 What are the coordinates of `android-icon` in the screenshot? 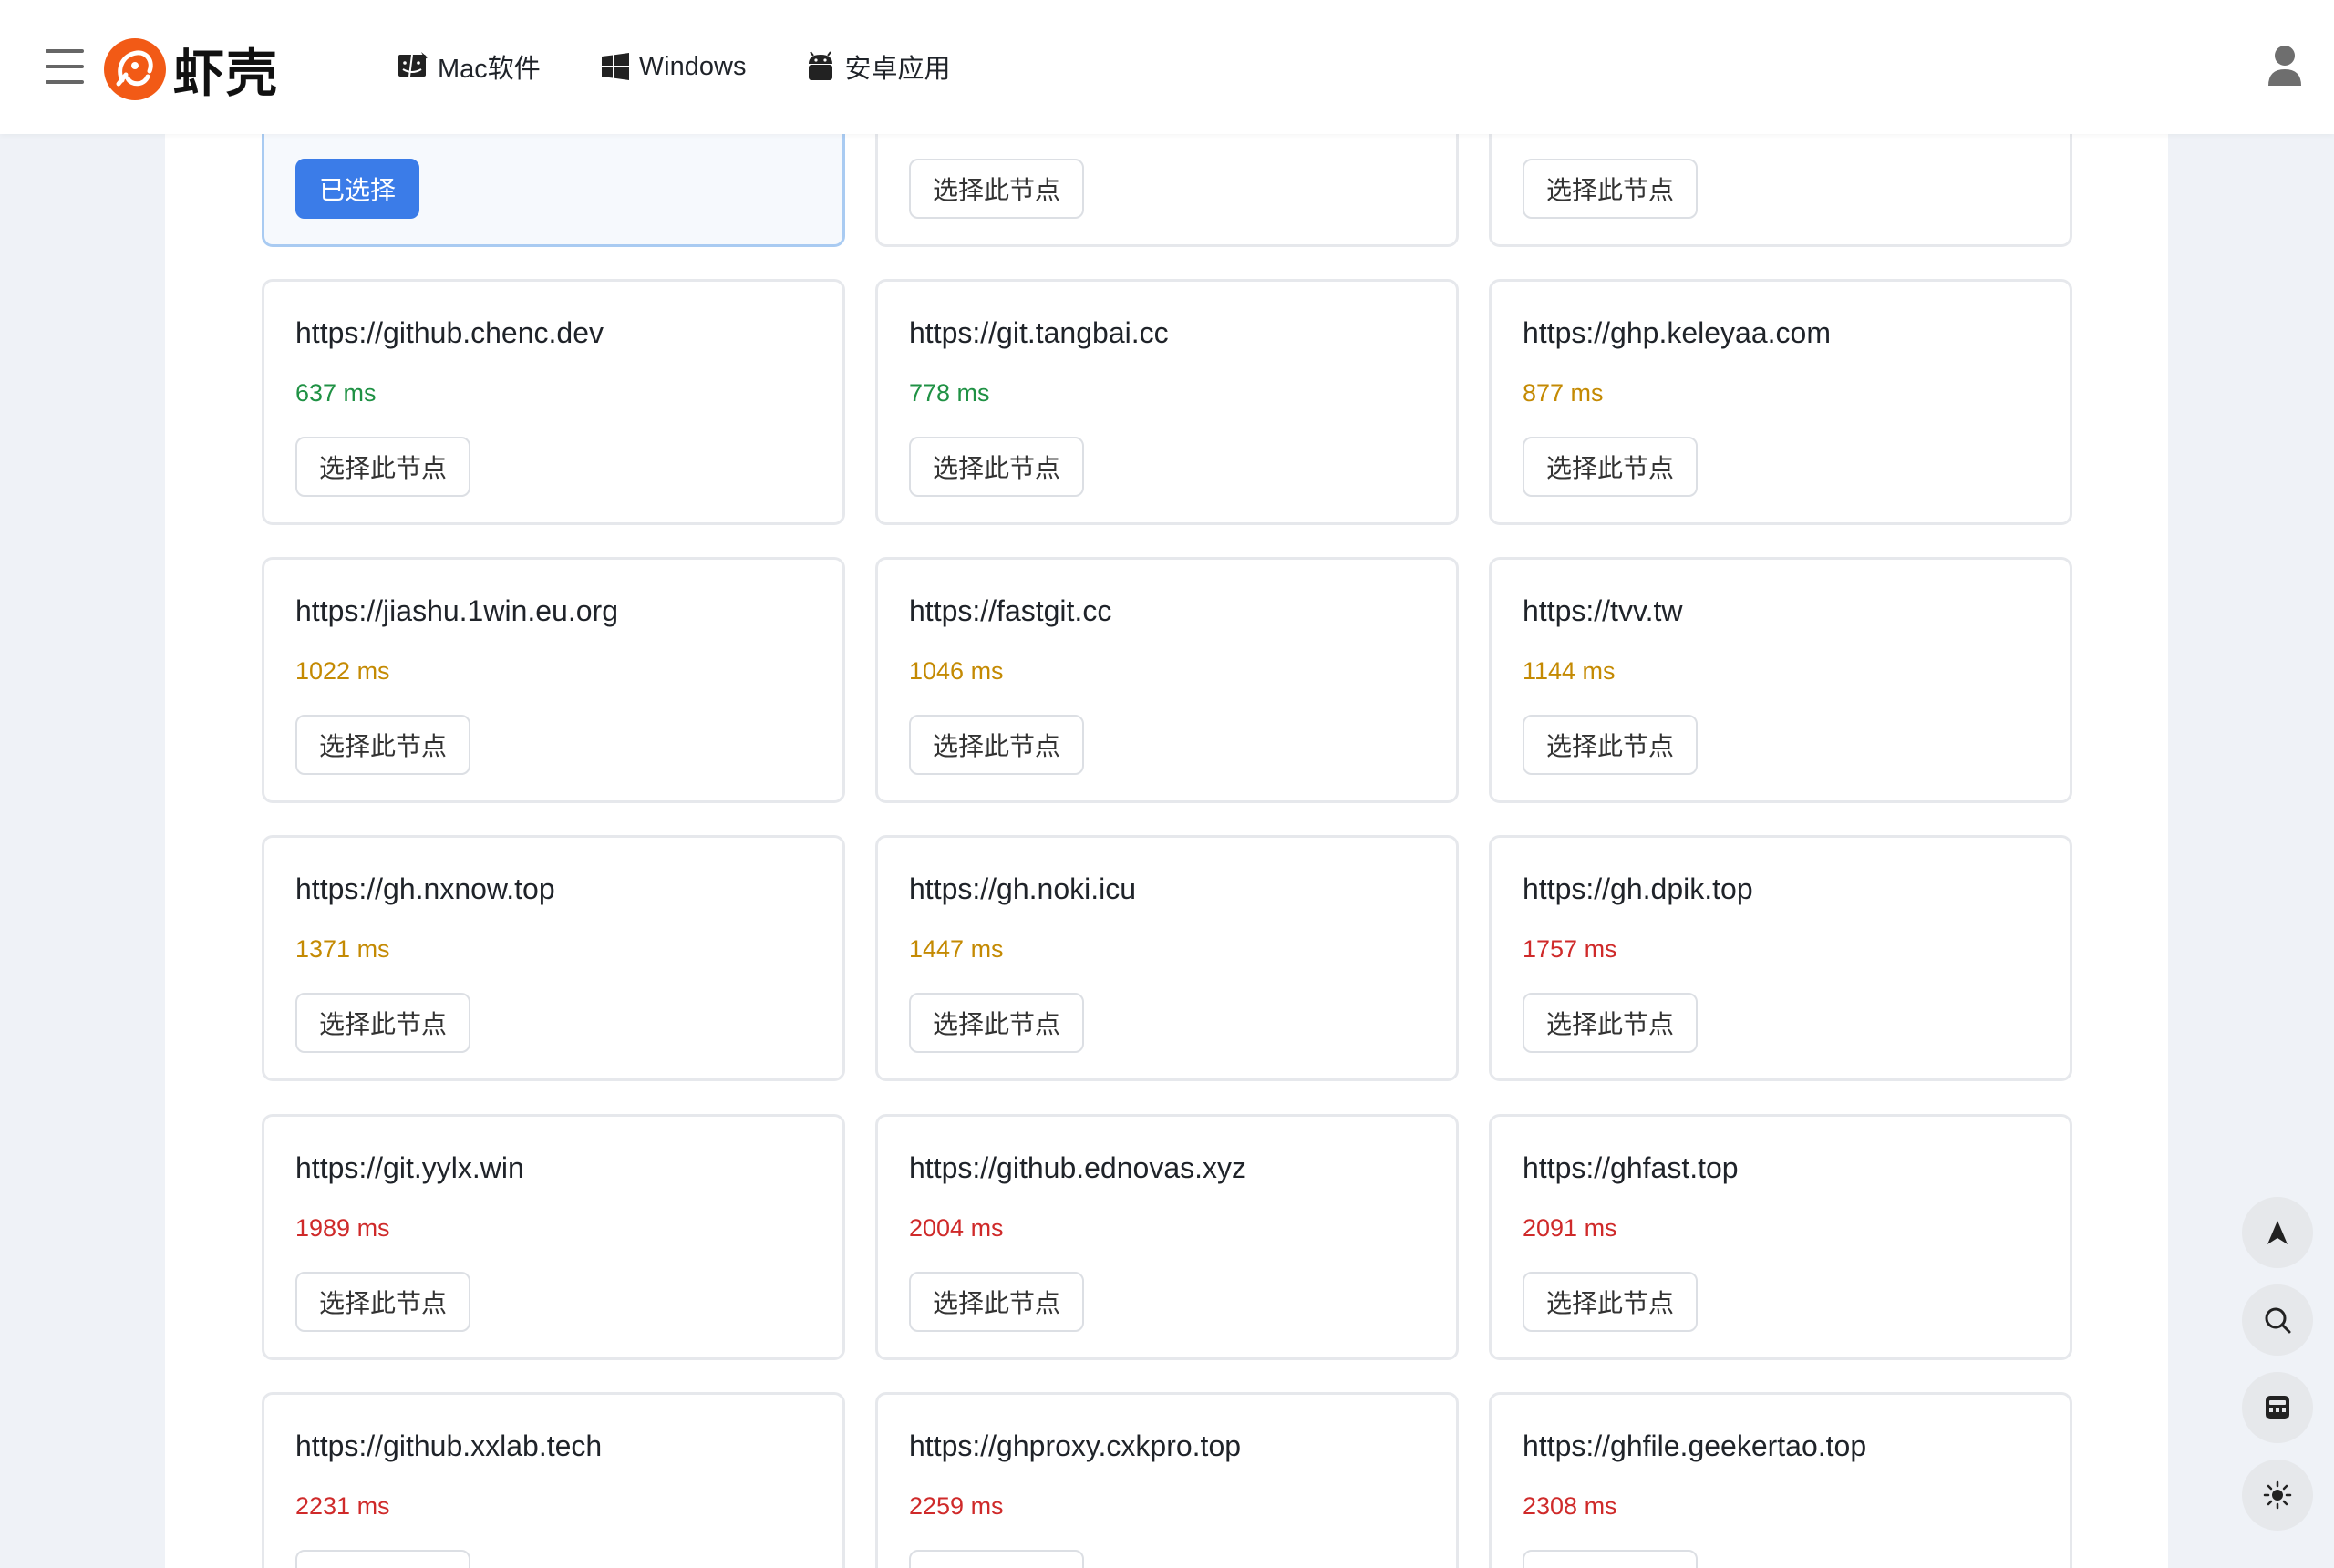 It's located at (821, 65).